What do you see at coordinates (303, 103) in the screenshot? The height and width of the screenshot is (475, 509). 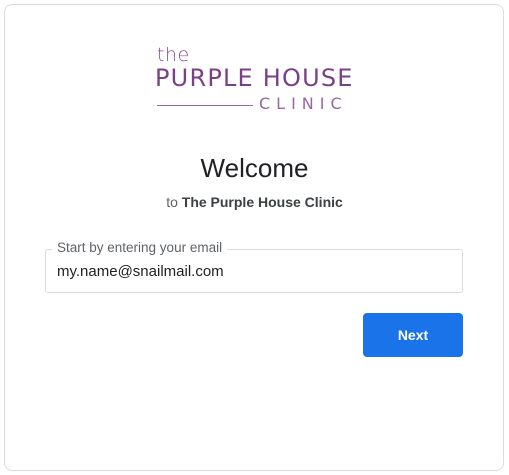 I see `logo-clinic-text: CLINIC` at bounding box center [303, 103].